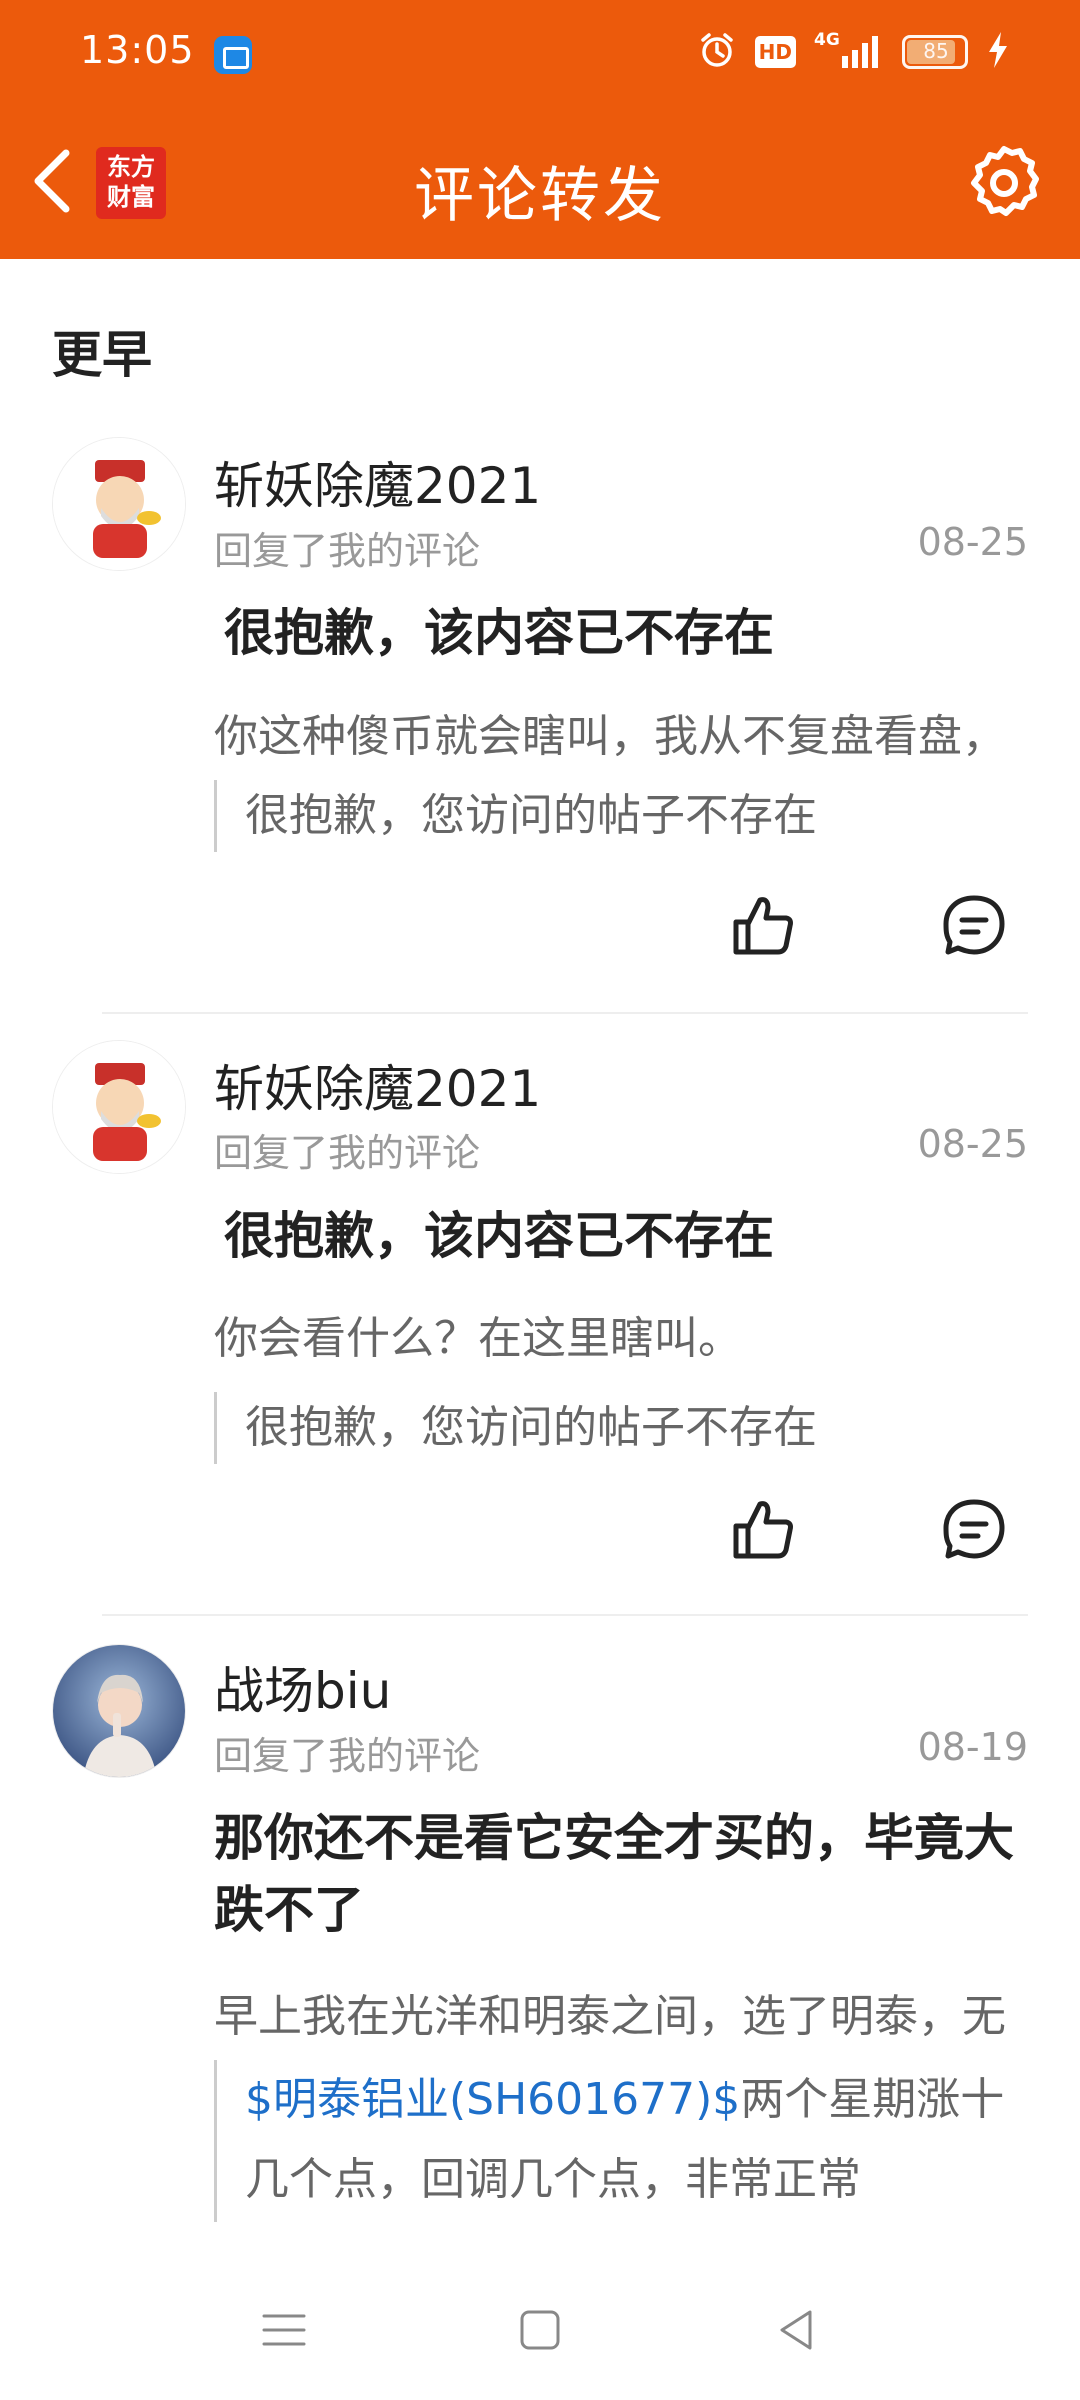 This screenshot has width=1080, height=2400. Describe the element at coordinates (624, 732) in the screenshot. I see `reply-text: 你这种傻币就会瞎叫，我从不复盘看盘，` at that location.